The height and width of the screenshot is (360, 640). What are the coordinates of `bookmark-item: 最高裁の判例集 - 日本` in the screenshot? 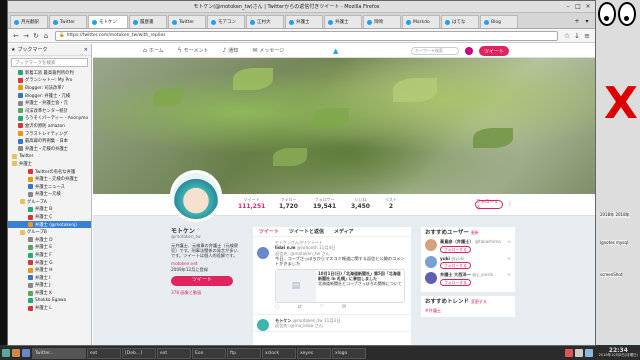 It's located at (49, 141).